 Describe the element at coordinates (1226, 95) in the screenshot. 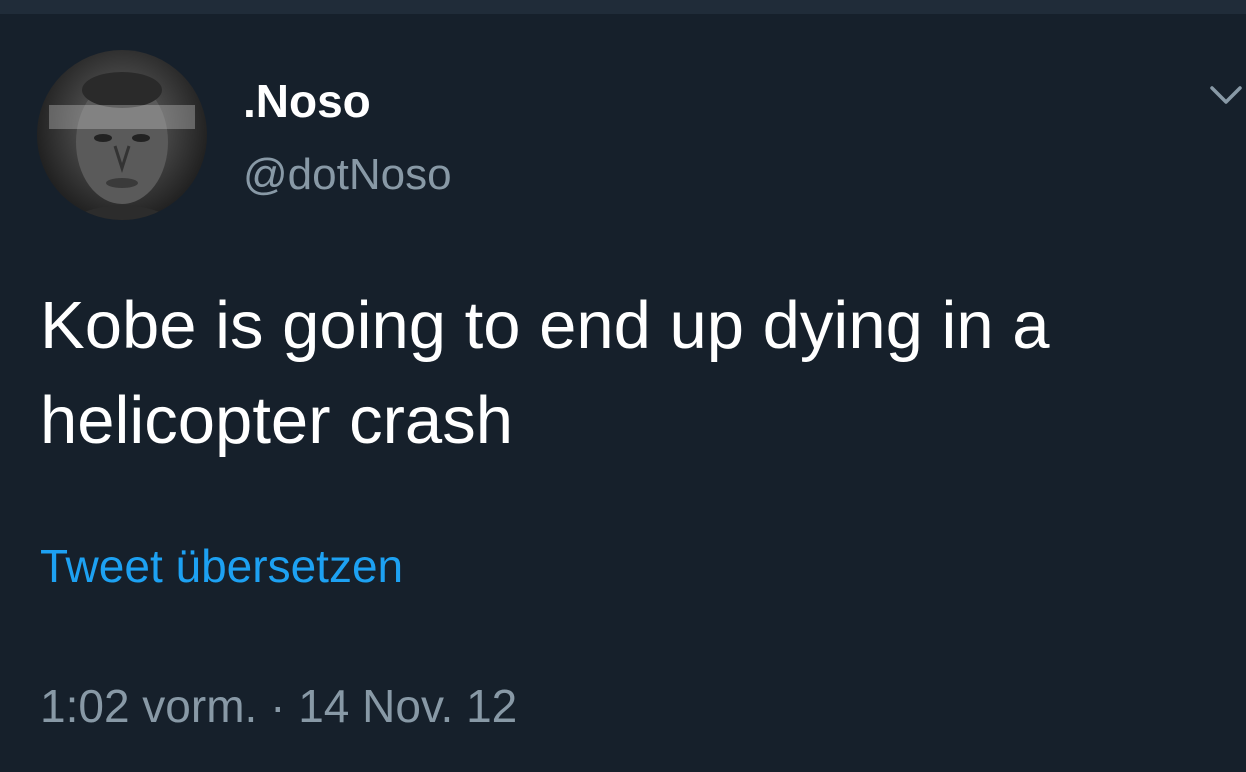

I see `chevron-down-icon` at that location.